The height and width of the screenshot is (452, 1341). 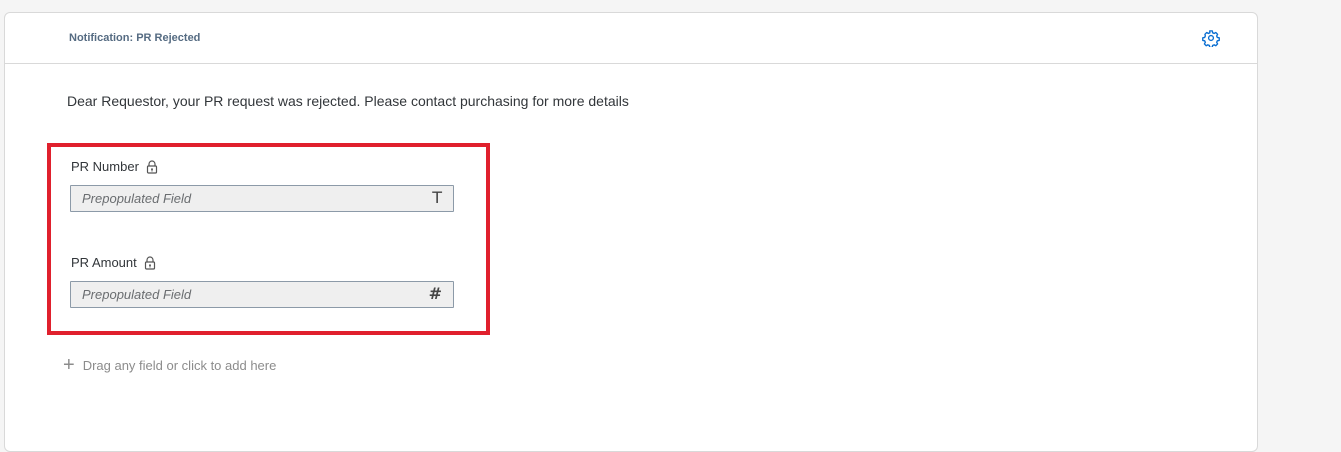 I want to click on field-label-text: PR Number, so click(x=105, y=166).